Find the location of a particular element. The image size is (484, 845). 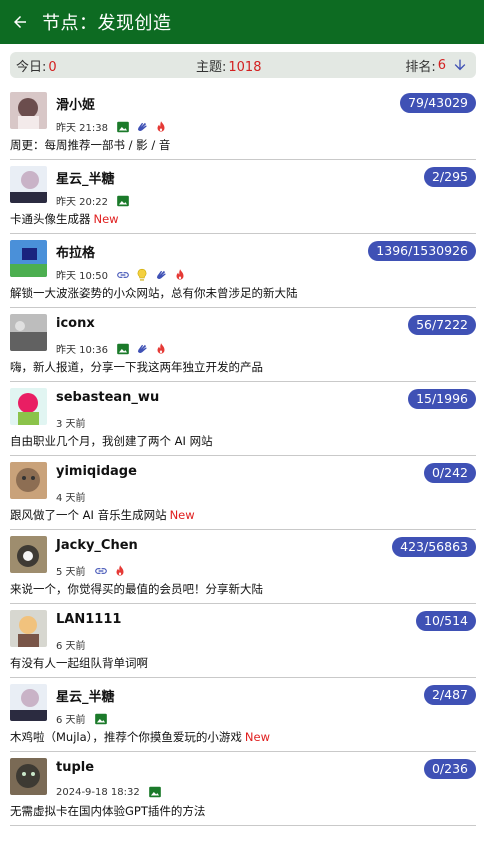

timestamp: 6 天前 is located at coordinates (71, 646).